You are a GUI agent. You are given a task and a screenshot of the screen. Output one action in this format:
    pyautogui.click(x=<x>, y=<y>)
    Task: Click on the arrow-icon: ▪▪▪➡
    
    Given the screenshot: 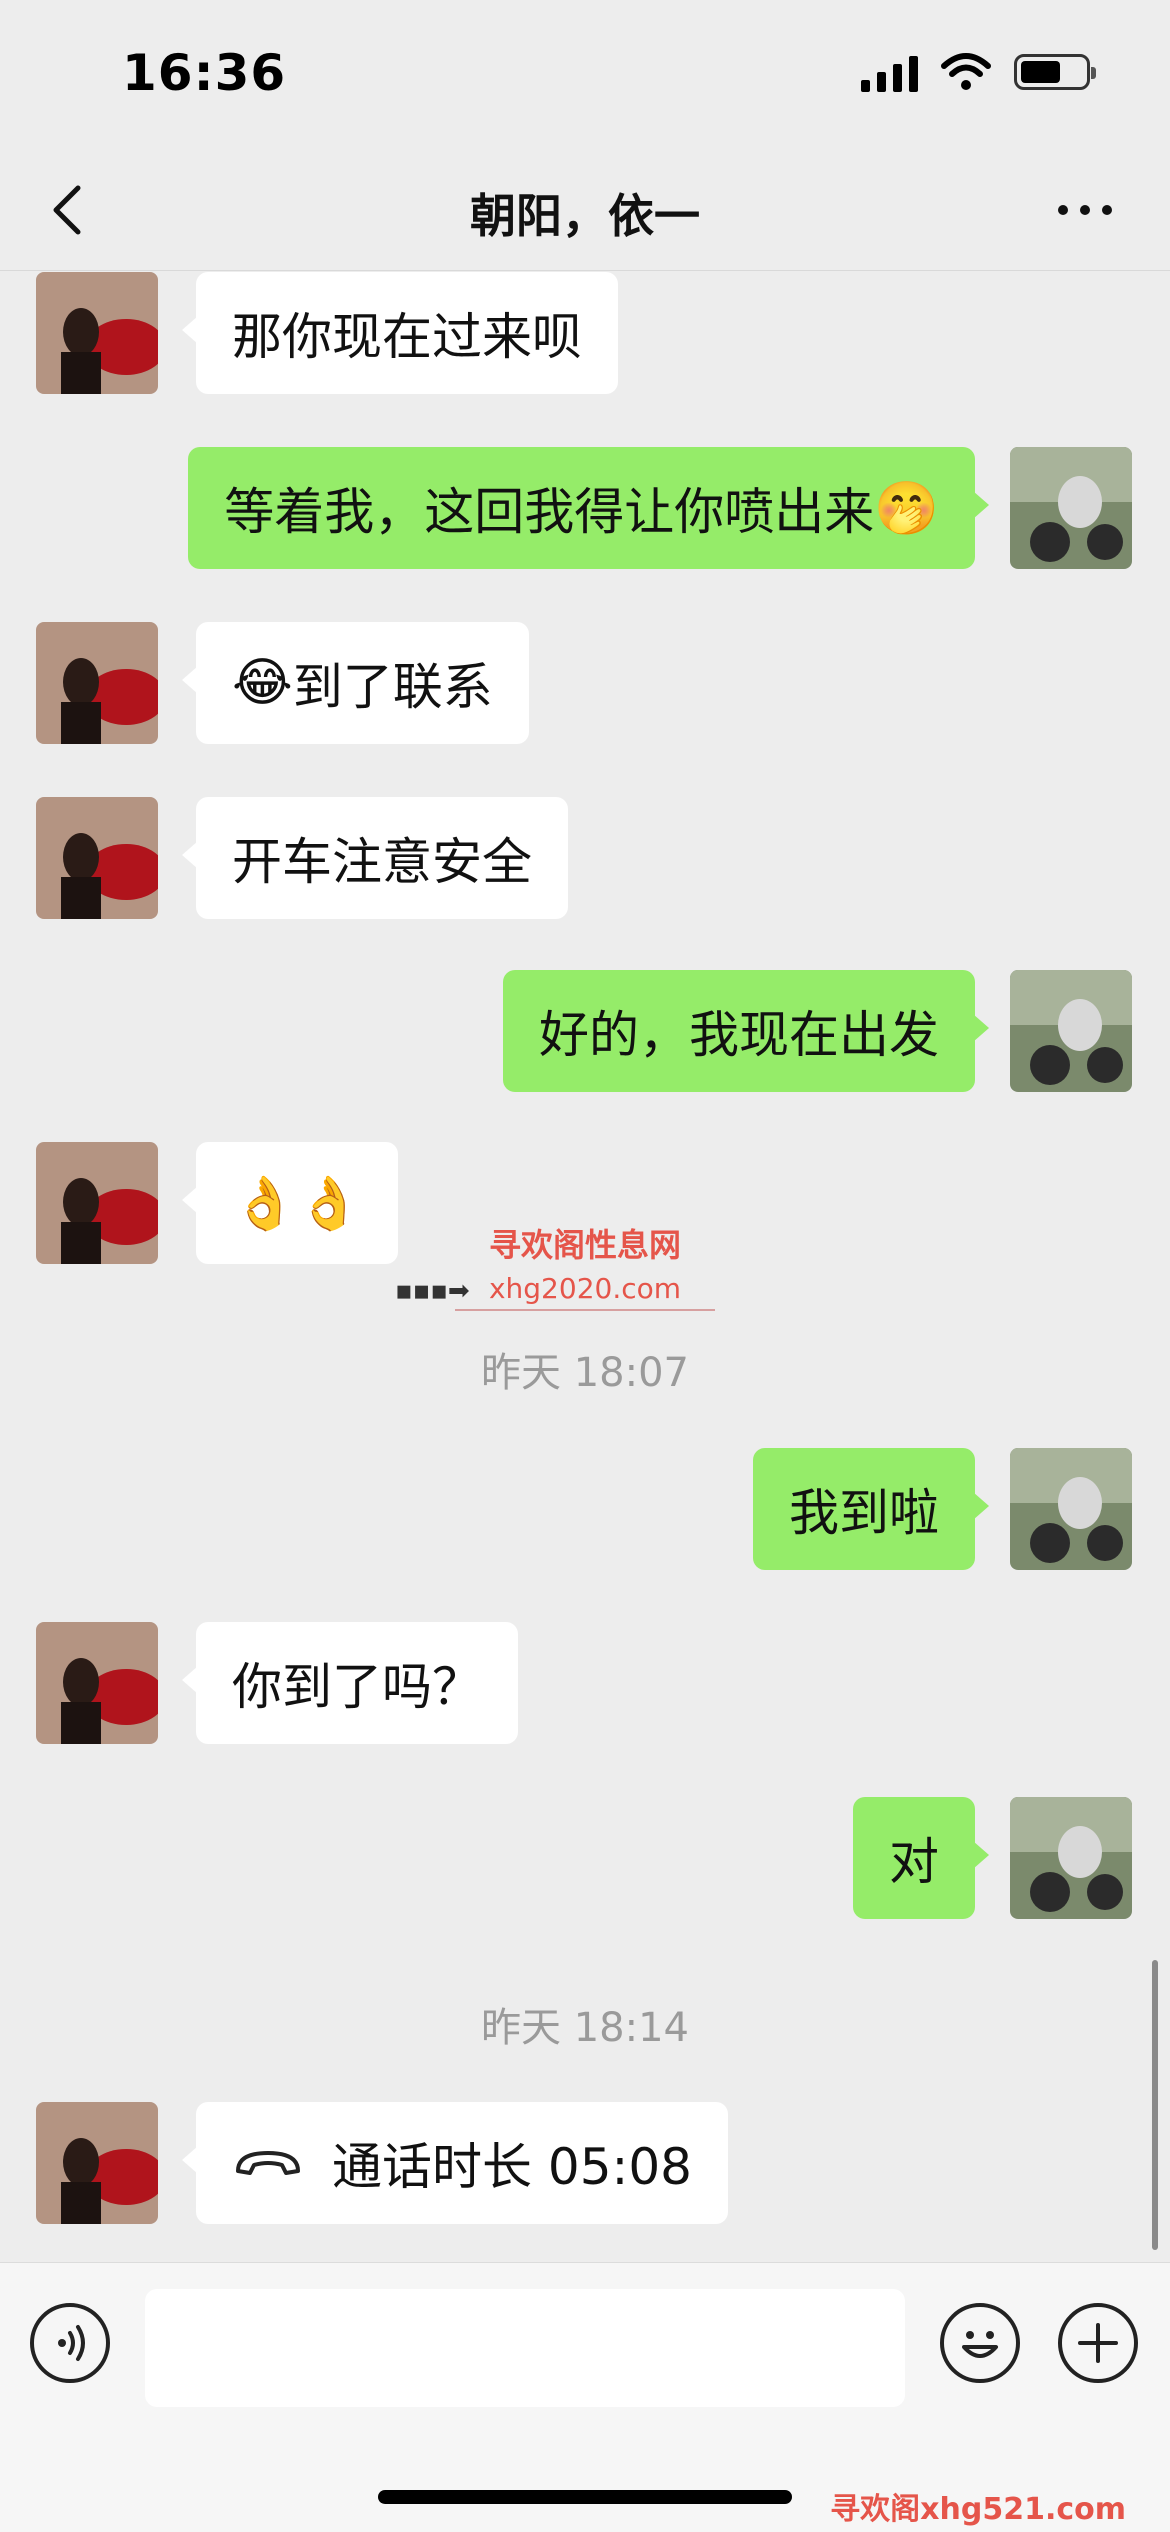 What is the action you would take?
    pyautogui.click(x=432, y=1291)
    